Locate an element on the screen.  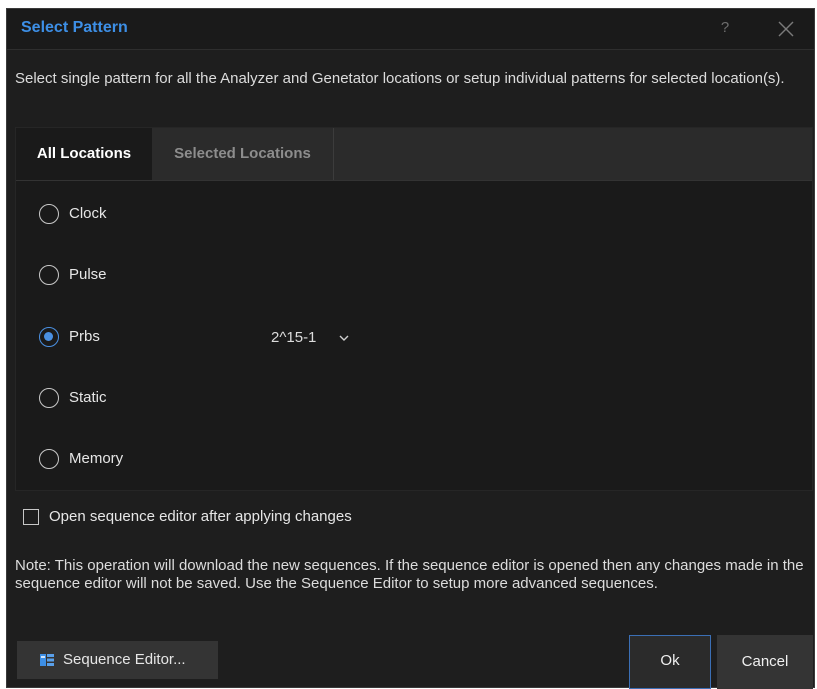
tab-selected-locations: Selected Locations is located at coordinates (243, 154).